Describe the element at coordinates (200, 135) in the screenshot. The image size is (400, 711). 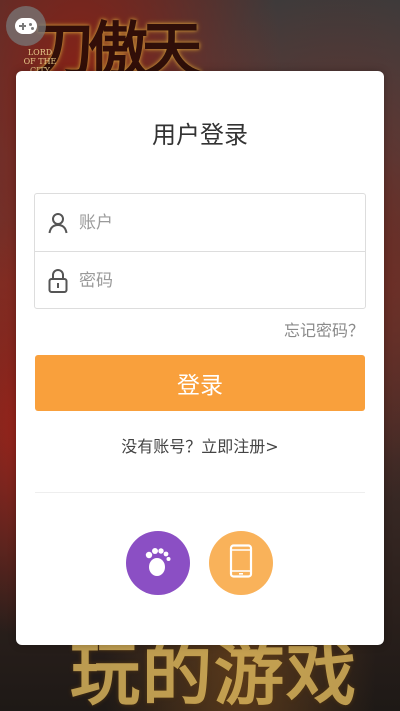
I see `page-title: 用户登录` at that location.